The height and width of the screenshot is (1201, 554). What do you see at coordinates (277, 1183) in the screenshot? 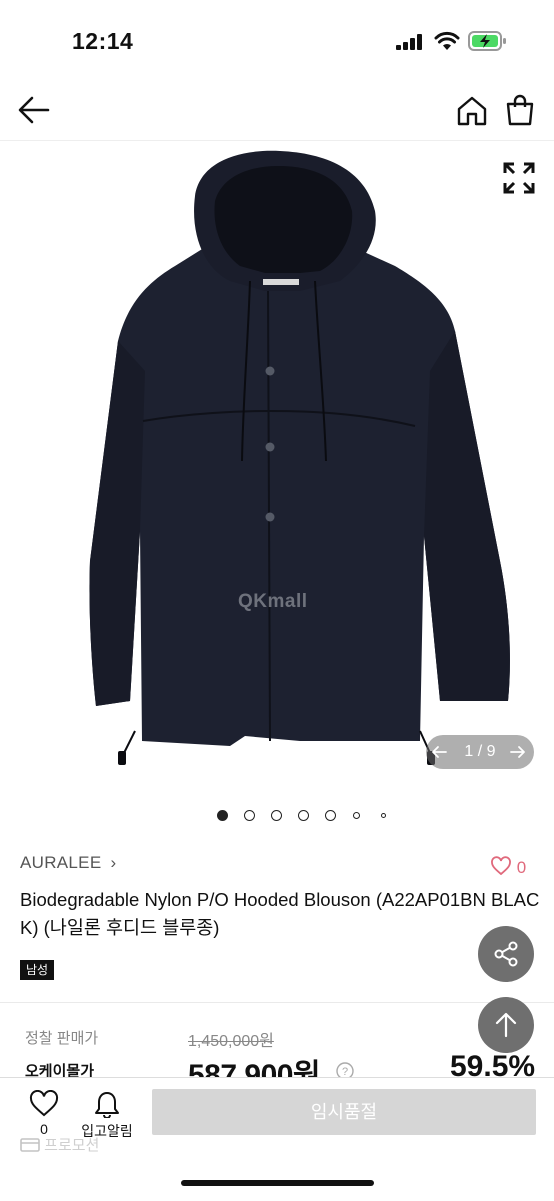
I see `home-indicator` at bounding box center [277, 1183].